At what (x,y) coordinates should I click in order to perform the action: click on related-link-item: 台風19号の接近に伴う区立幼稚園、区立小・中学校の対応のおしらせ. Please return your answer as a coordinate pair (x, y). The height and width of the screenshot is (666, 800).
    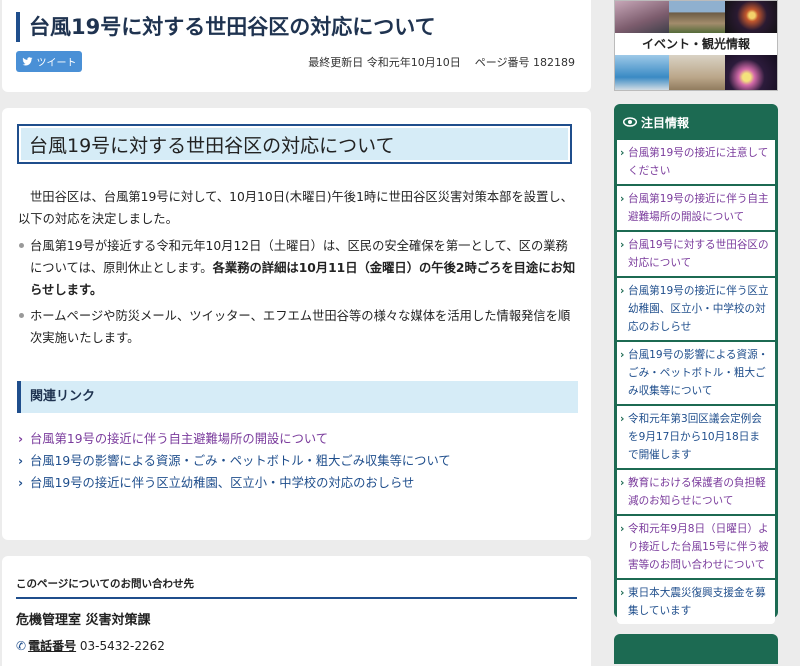
    Looking at the image, I should click on (234, 483).